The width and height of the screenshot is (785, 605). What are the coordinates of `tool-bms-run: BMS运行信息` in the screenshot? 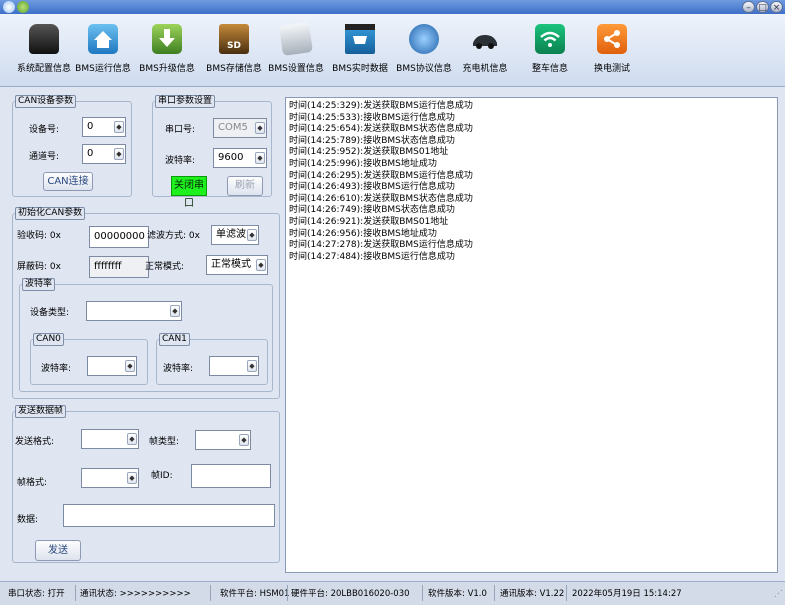 It's located at (103, 51).